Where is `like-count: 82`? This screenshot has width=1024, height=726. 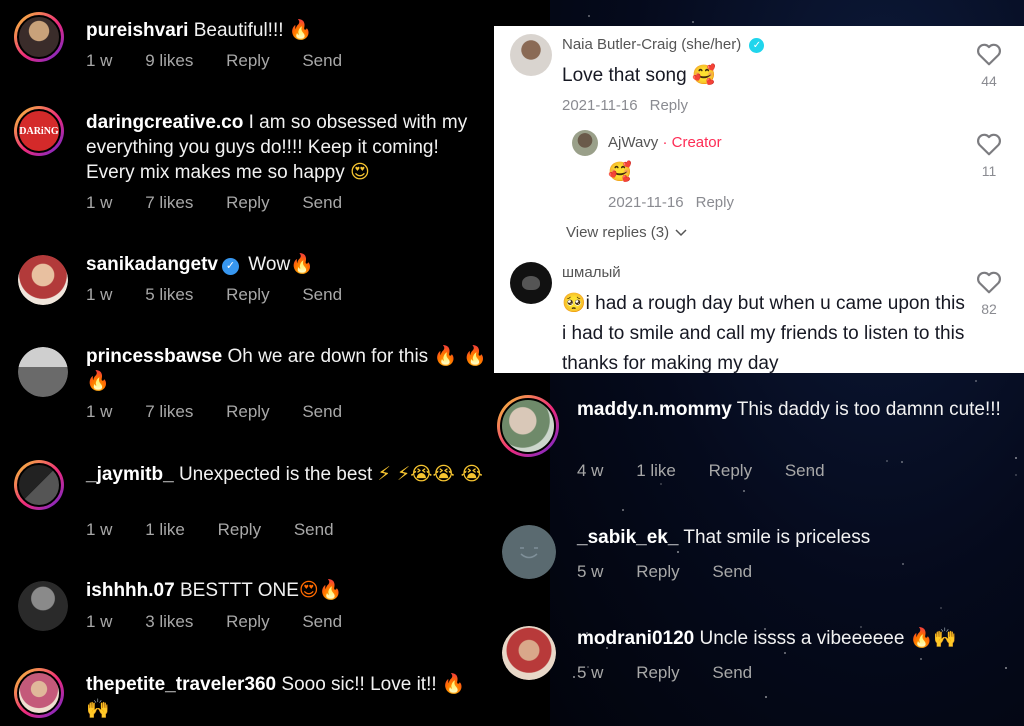 like-count: 82 is located at coordinates (989, 309).